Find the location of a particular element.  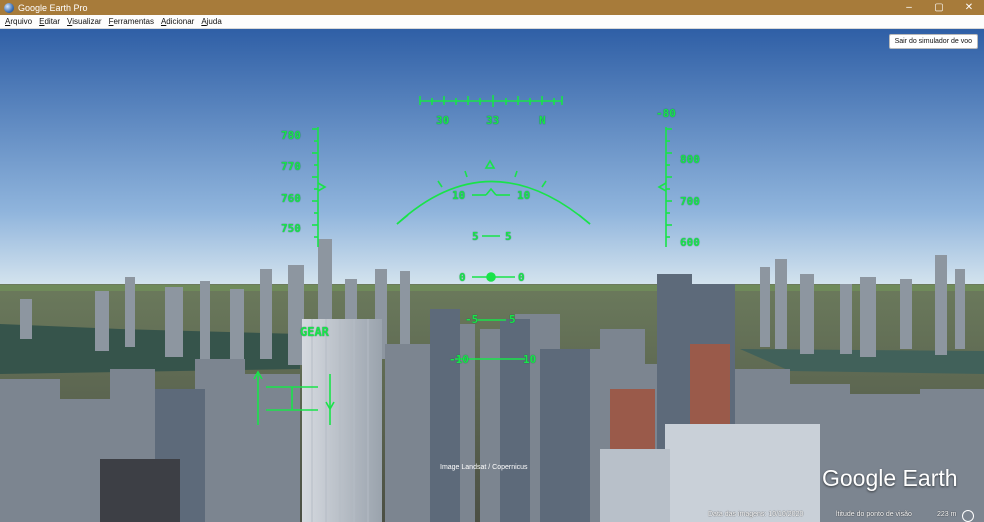

pitch-label-left-minus5: -5 is located at coordinates (472, 319).